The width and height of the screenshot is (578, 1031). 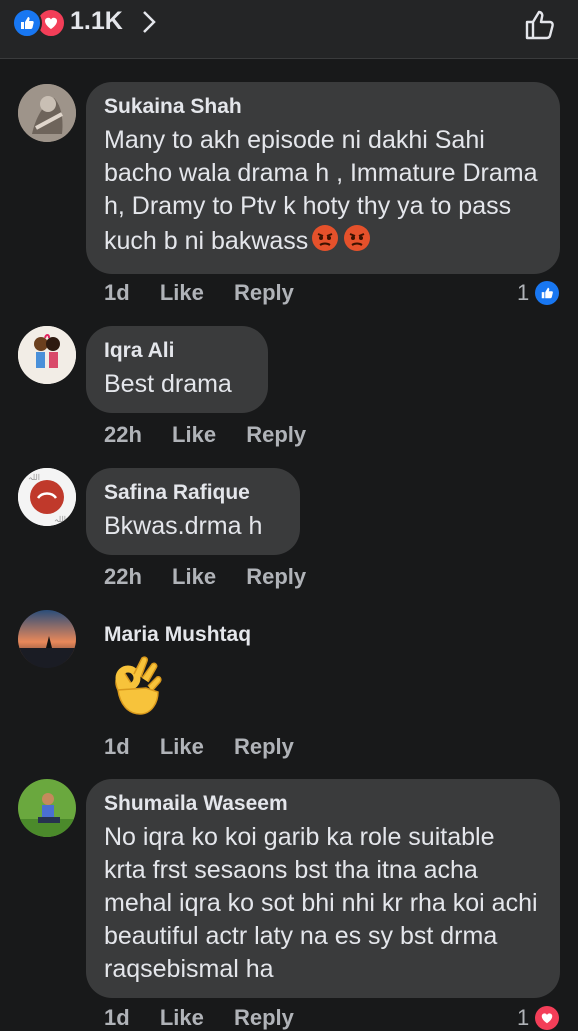 I want to click on like-post-button, so click(x=540, y=27).